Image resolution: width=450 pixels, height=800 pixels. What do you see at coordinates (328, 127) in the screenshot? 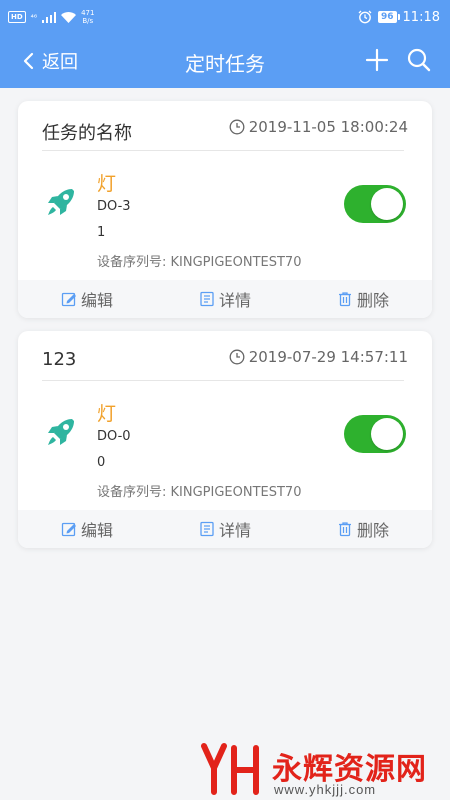
I see `task-time-text: 2019-11-05 18:00:24` at bounding box center [328, 127].